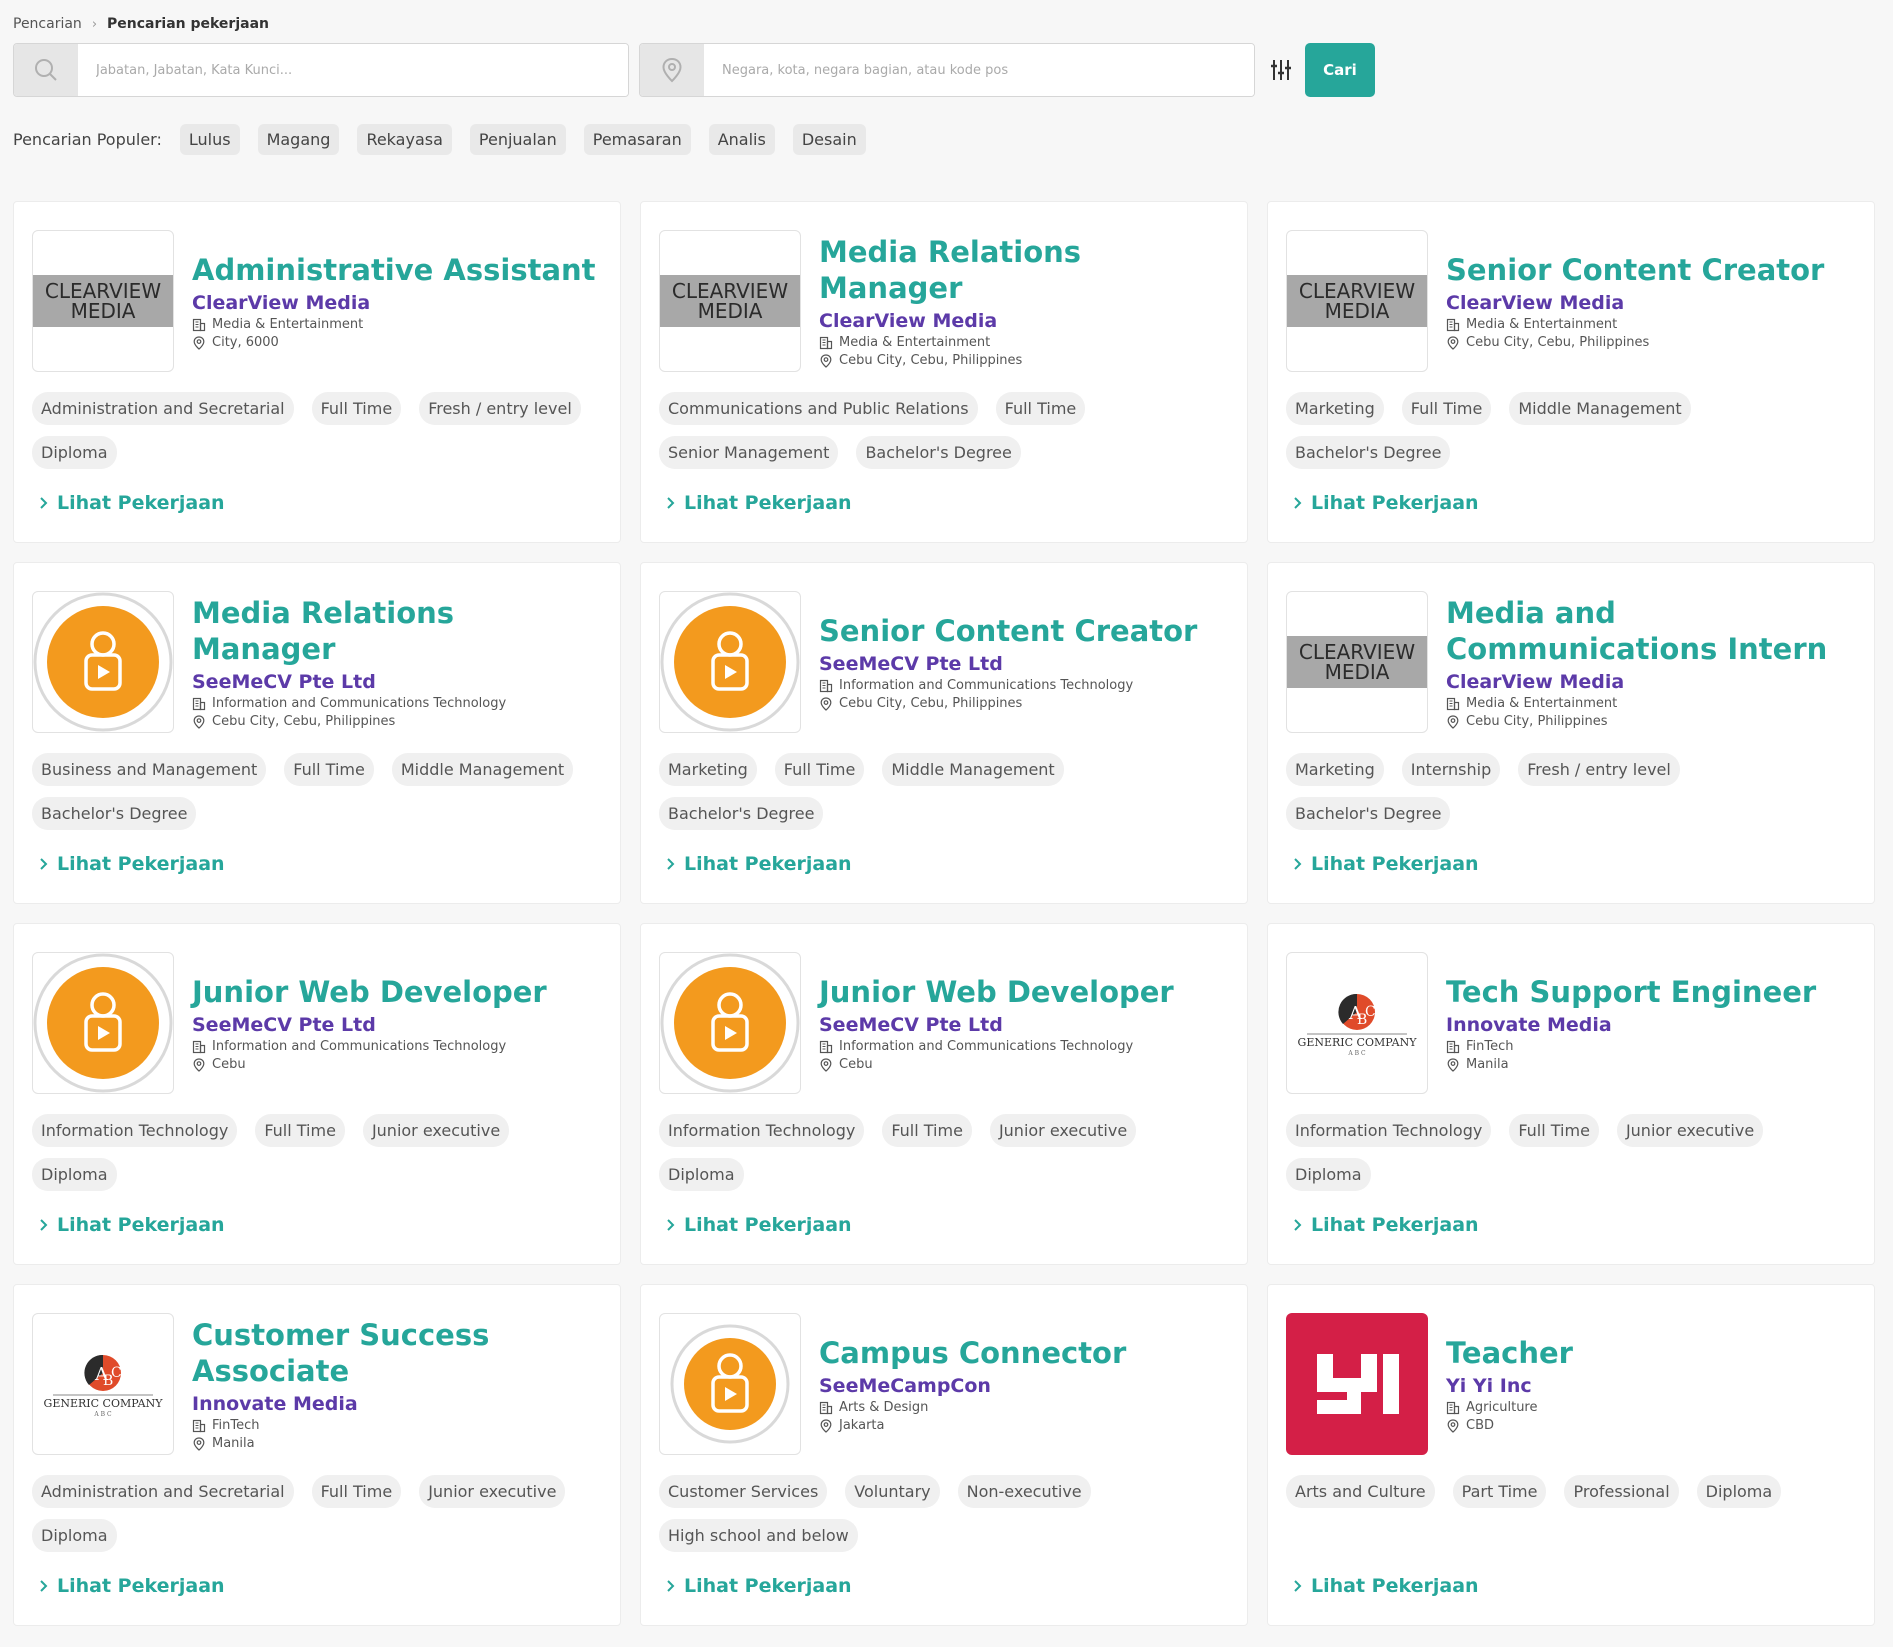  Describe the element at coordinates (1651, 1386) in the screenshot. I see `company-name: Yi Yi Inc` at that location.